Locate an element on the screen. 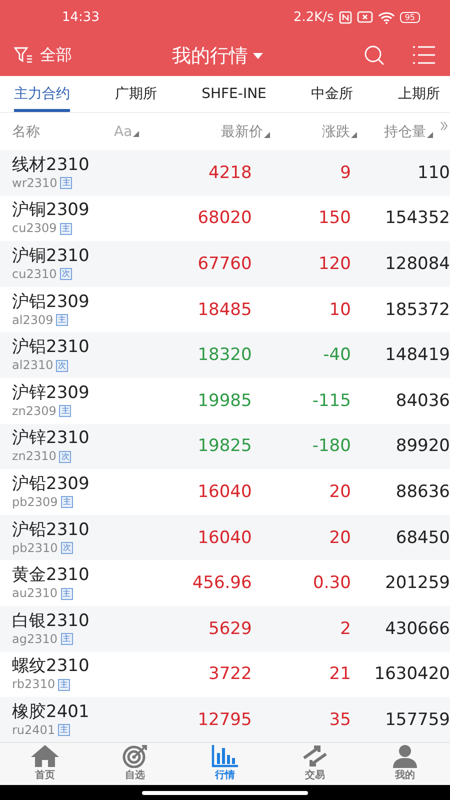 The height and width of the screenshot is (800, 450). open-interest-cell-text: 430666 is located at coordinates (417, 628).